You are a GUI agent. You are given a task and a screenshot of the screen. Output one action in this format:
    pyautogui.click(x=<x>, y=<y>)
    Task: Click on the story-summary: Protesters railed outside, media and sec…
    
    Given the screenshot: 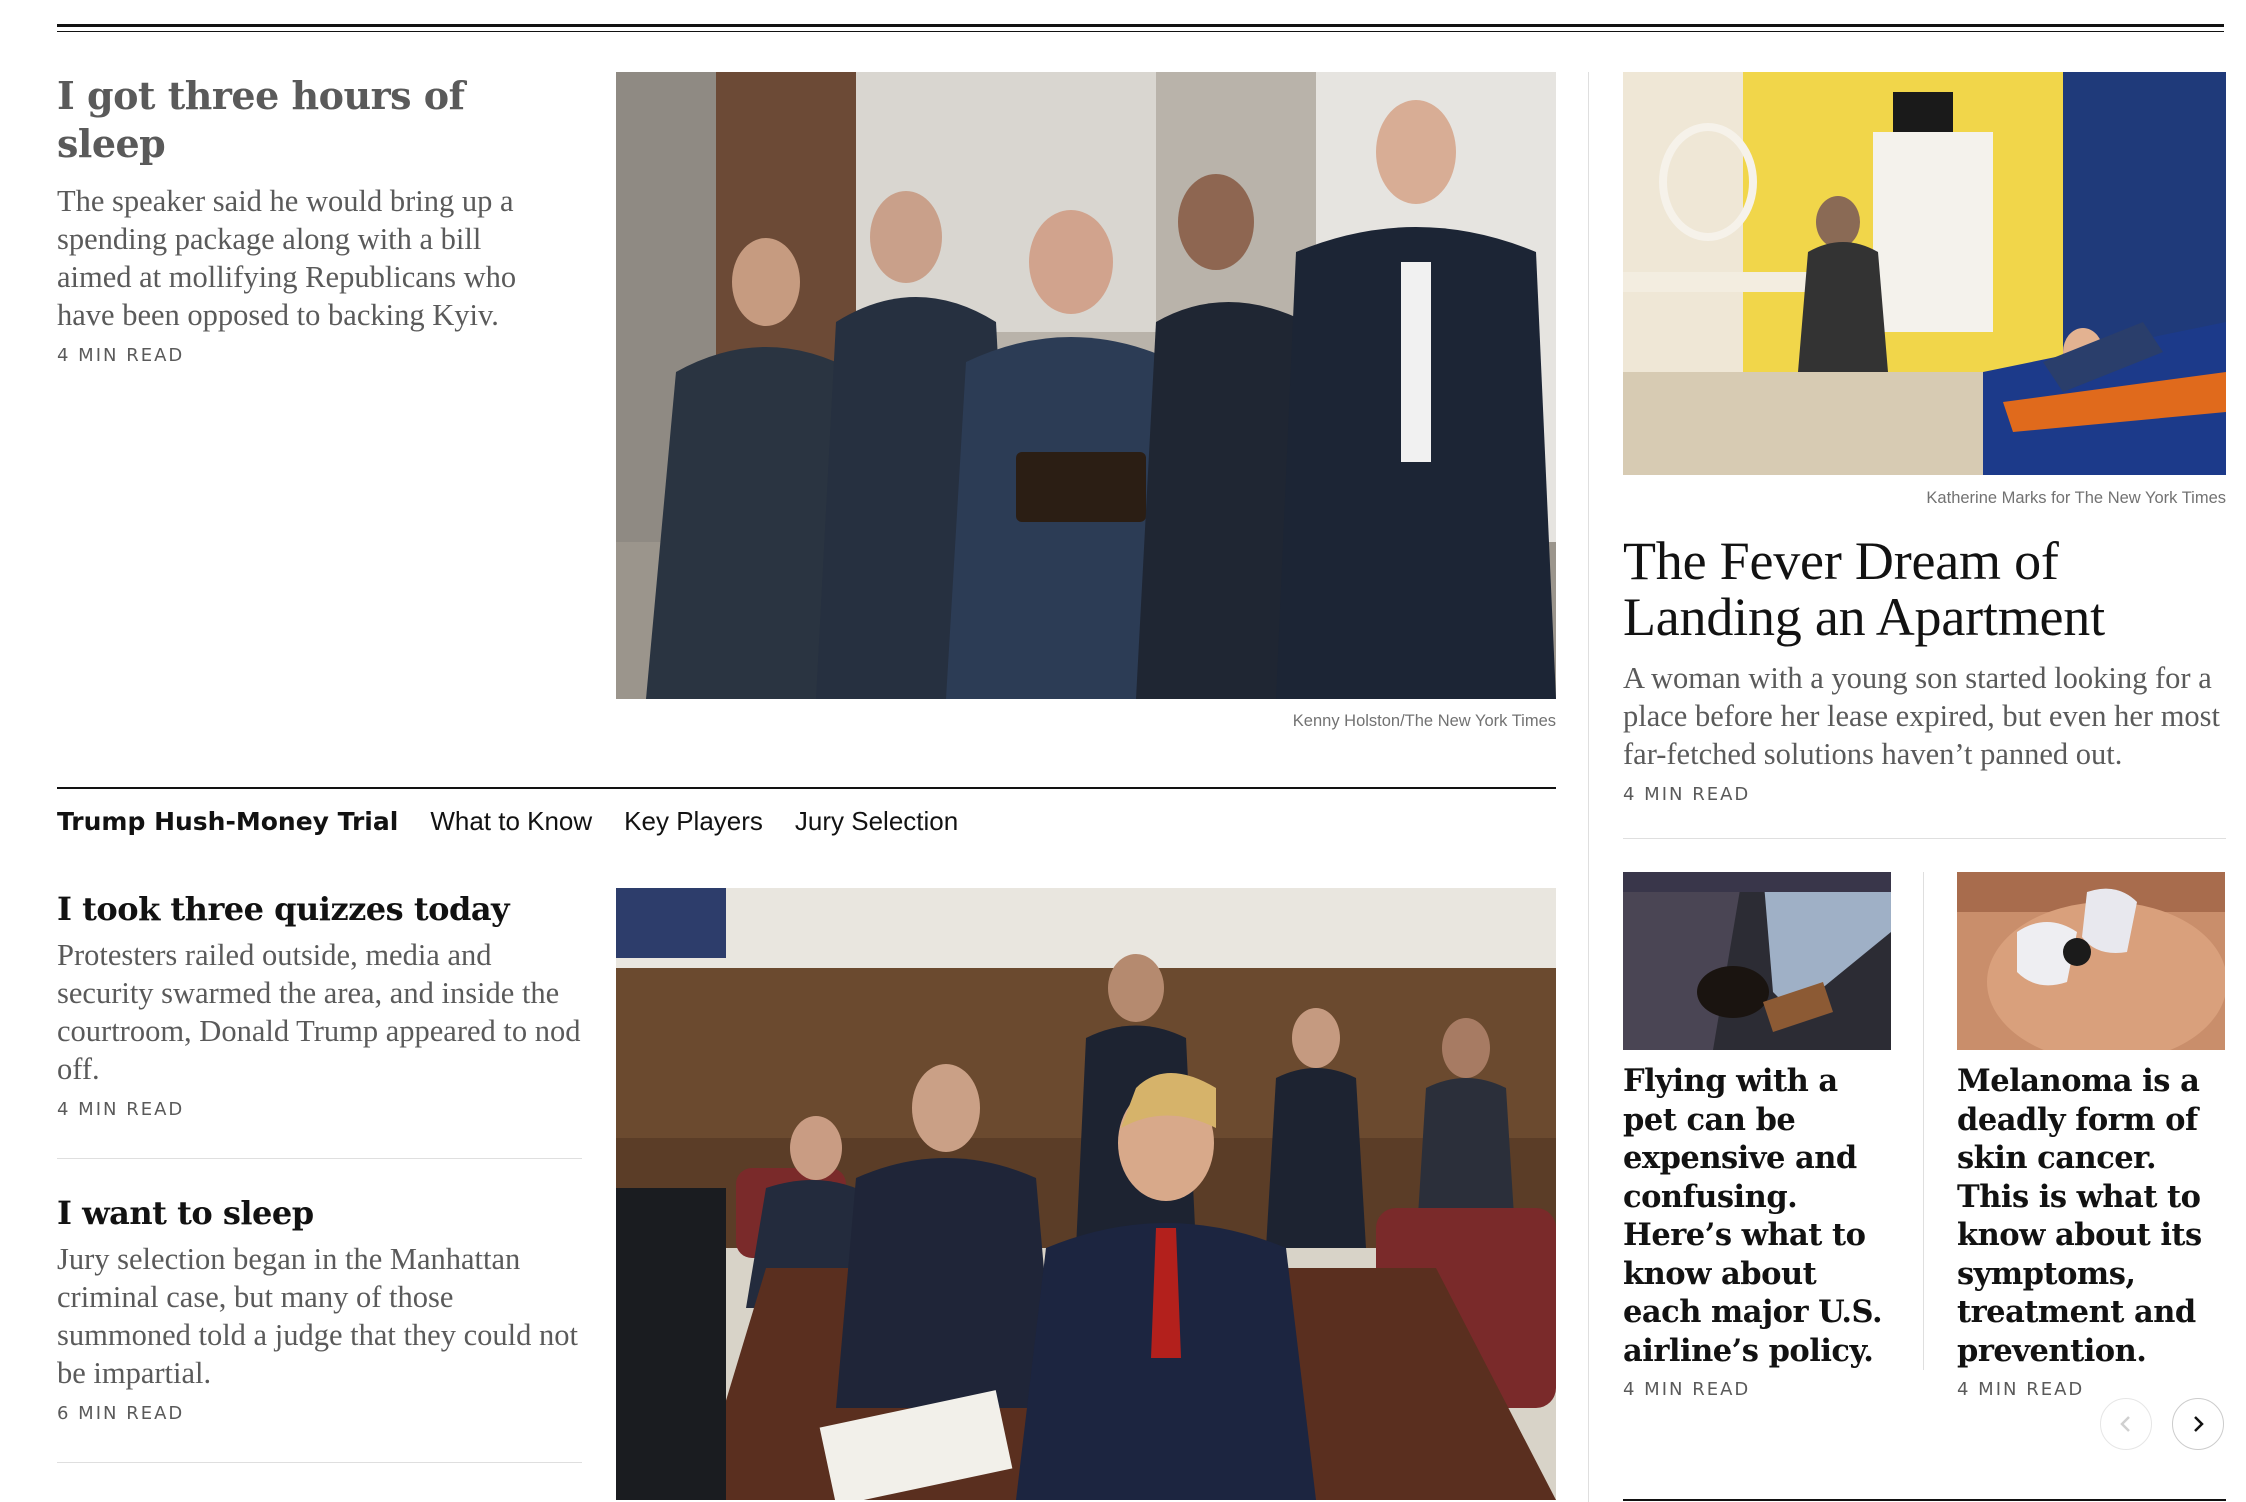 What is the action you would take?
    pyautogui.click(x=319, y=1012)
    